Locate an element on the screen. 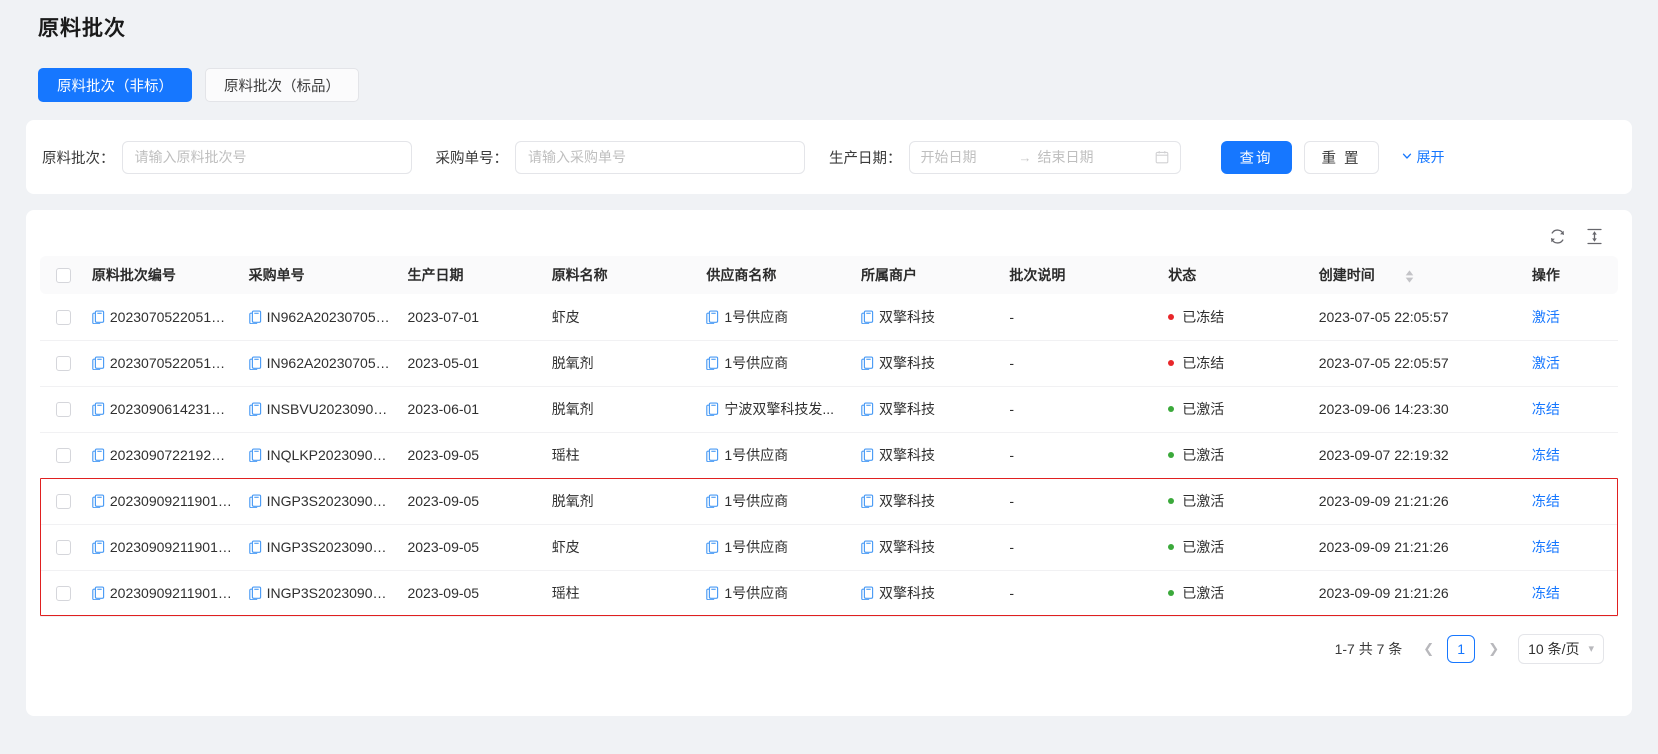 The width and height of the screenshot is (1658, 754). select-all-checkbox is located at coordinates (63, 276).